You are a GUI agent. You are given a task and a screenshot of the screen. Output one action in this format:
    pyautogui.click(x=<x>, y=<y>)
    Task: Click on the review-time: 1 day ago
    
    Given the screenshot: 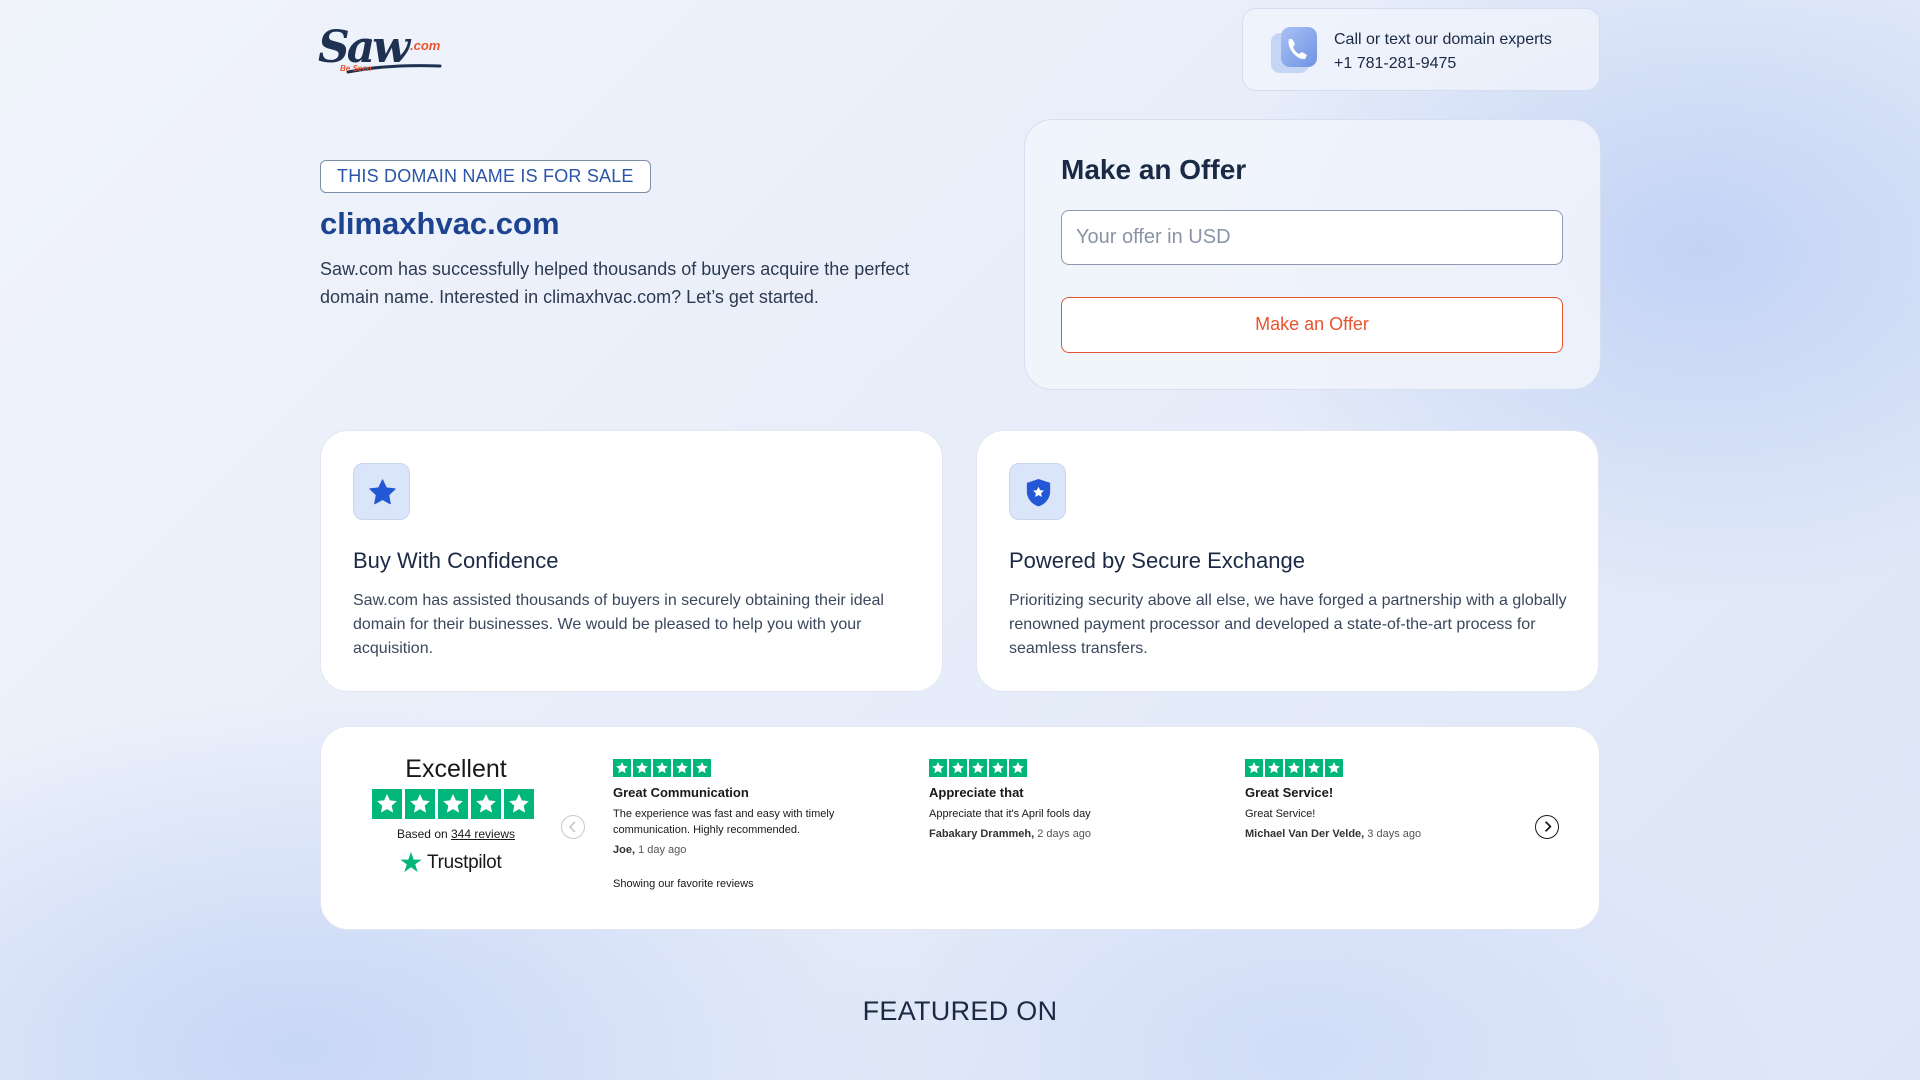 What is the action you would take?
    pyautogui.click(x=661, y=850)
    